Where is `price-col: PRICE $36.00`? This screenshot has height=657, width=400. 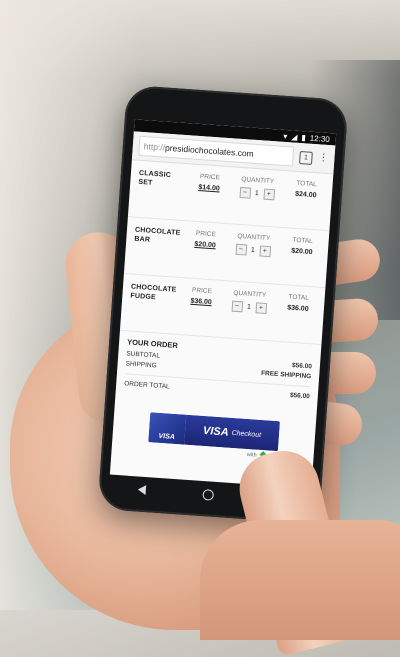 price-col: PRICE $36.00 is located at coordinates (201, 296).